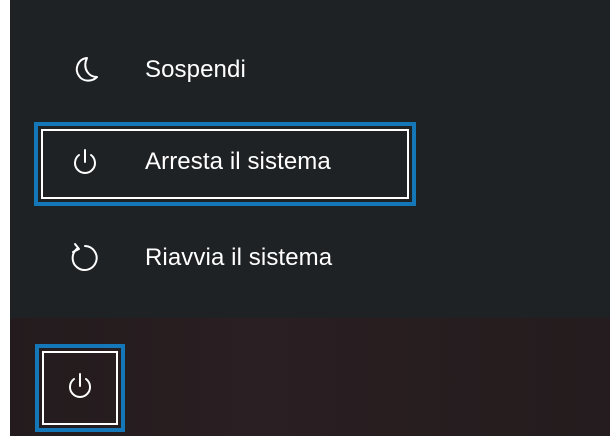 The height and width of the screenshot is (436, 610). What do you see at coordinates (85, 258) in the screenshot?
I see `restart-icon` at bounding box center [85, 258].